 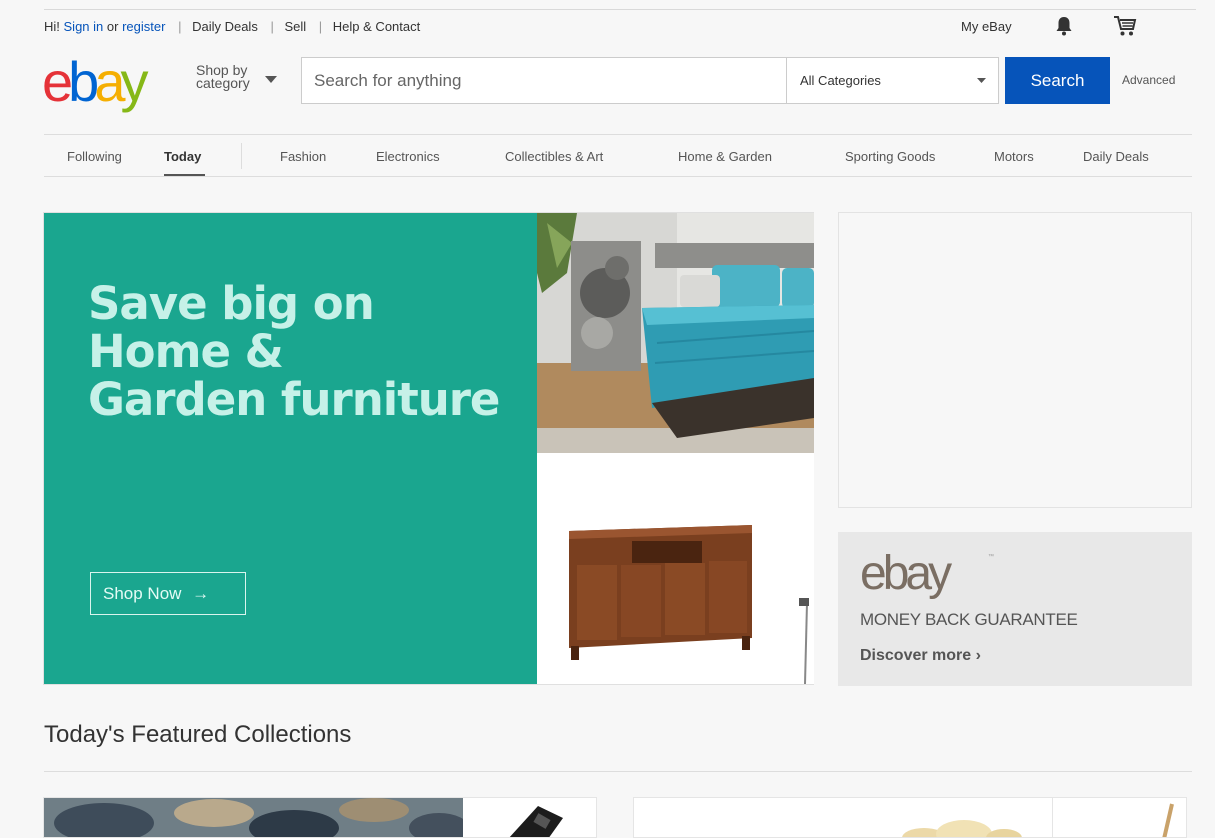 What do you see at coordinates (295, 26) in the screenshot?
I see `sell-link: Sell` at bounding box center [295, 26].